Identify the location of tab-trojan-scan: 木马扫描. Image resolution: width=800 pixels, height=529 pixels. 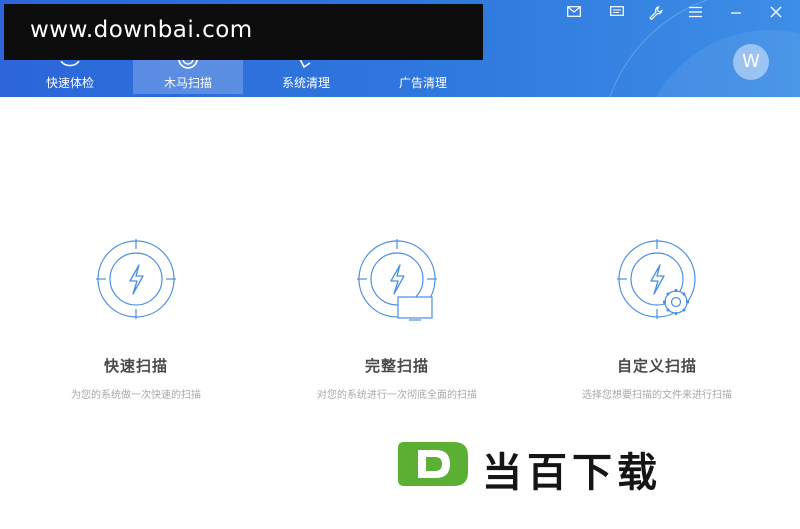
(188, 76).